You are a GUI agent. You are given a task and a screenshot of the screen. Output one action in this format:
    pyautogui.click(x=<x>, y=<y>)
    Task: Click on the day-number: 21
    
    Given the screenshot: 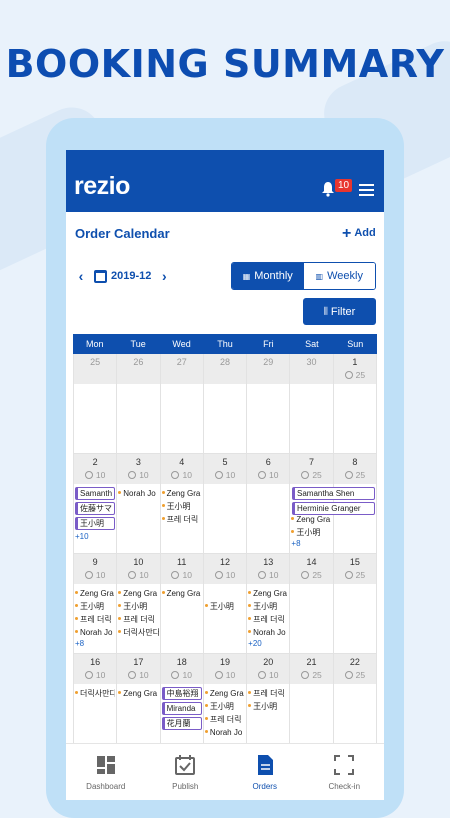 What is the action you would take?
    pyautogui.click(x=311, y=662)
    